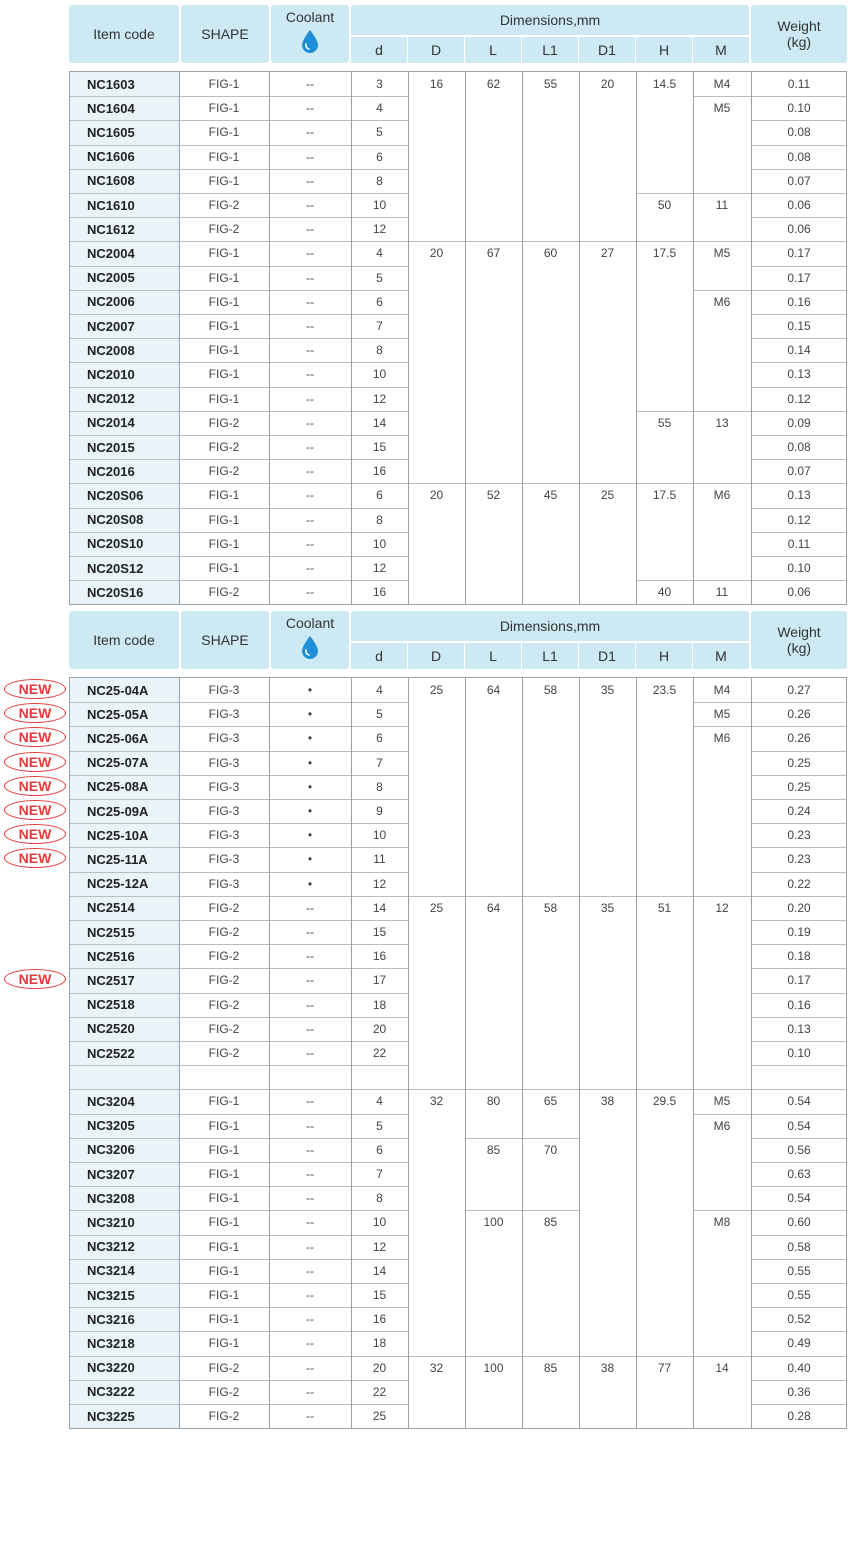 This screenshot has width=850, height=1559. I want to click on cell-coolant, so click(310, 1077).